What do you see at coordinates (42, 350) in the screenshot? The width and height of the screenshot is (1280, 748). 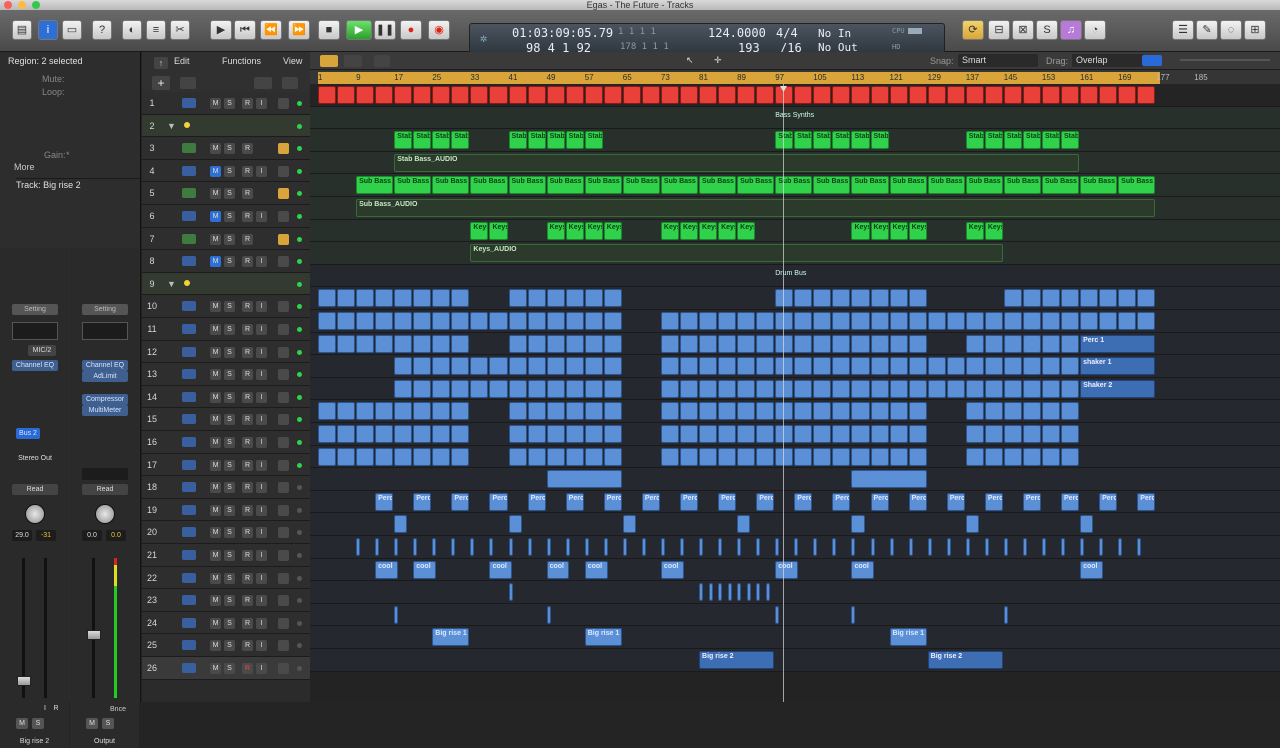 I see `input-slot: MIC/2` at bounding box center [42, 350].